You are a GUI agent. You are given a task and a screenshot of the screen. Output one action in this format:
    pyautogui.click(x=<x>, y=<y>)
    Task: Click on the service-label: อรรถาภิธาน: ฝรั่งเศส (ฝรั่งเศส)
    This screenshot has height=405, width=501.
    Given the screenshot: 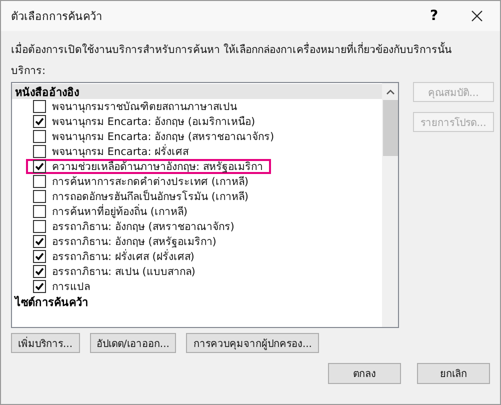 What is the action you would take?
    pyautogui.click(x=123, y=256)
    